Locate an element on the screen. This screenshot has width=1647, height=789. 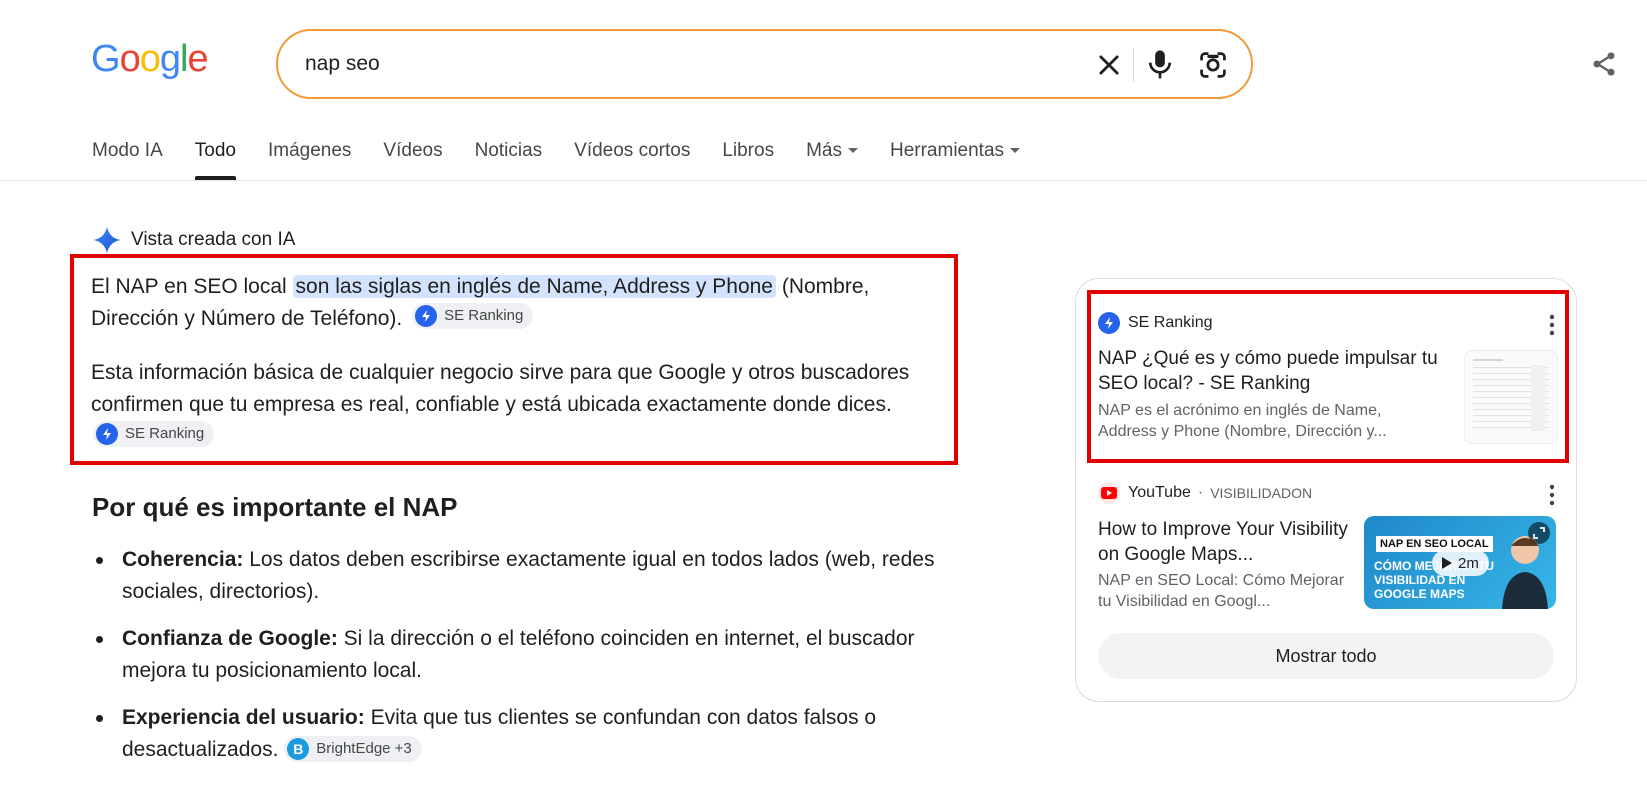
ai-overview-heading: Vista creada con IA is located at coordinates (193, 240).